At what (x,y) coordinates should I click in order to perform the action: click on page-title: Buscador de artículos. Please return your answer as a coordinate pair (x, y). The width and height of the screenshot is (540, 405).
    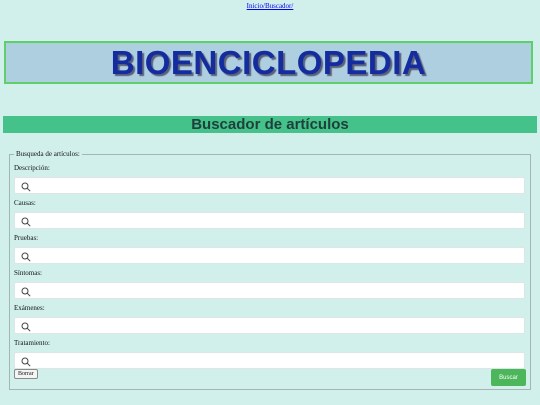
    Looking at the image, I should click on (270, 124).